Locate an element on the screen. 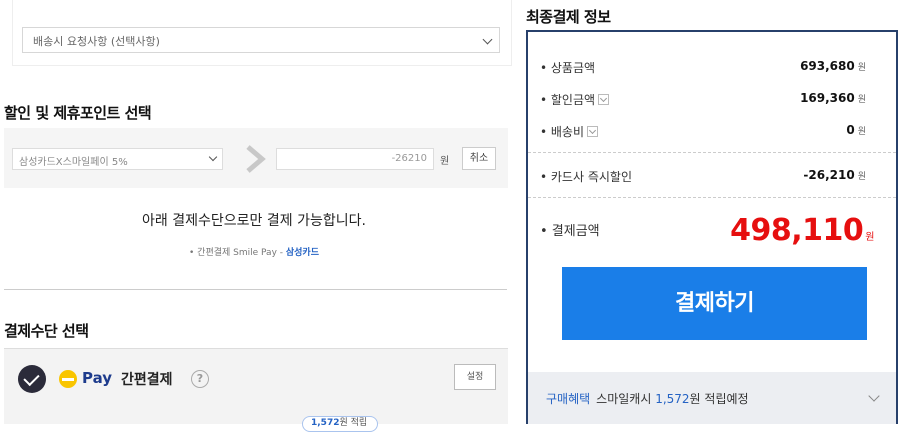  purchase-benefit-bar: 구매혜택 스마일캐시 1,572원 적립예정 is located at coordinates (712, 398).